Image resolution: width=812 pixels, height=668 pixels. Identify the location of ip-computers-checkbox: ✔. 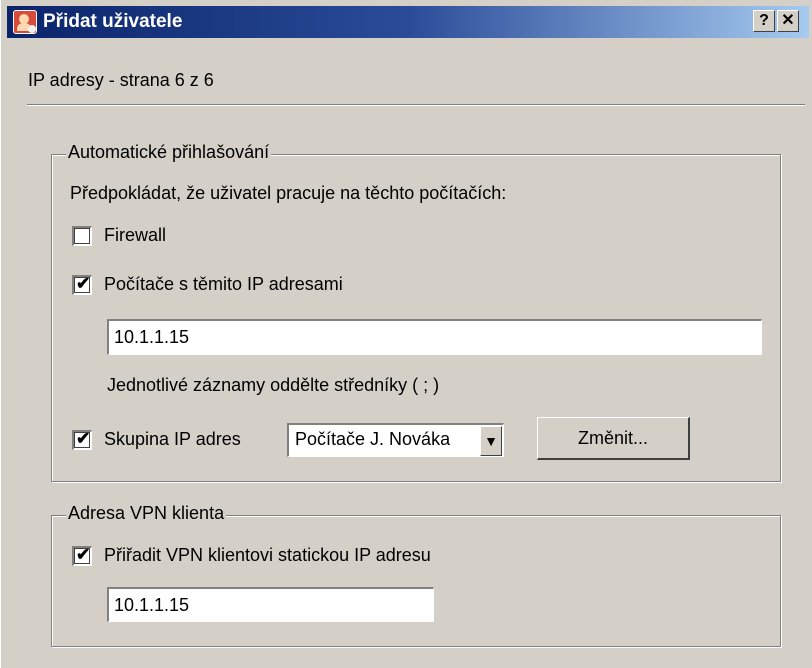
(82, 284).